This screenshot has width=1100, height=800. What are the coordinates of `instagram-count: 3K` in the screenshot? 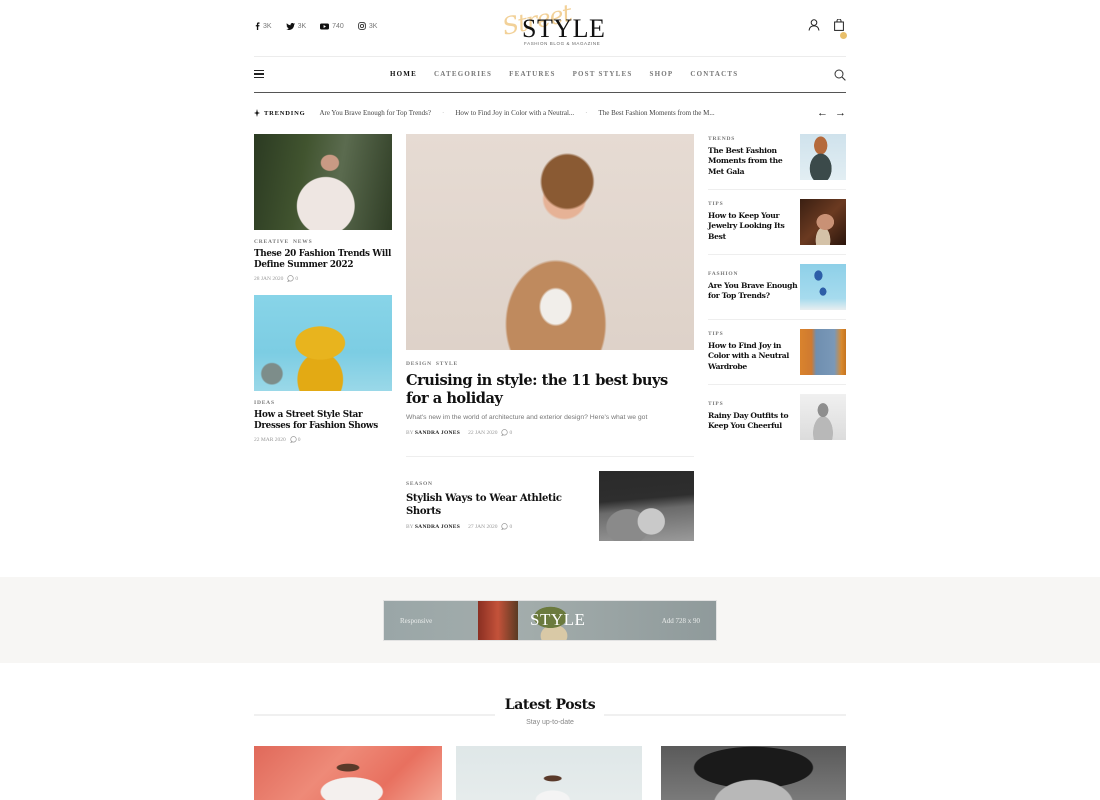 It's located at (373, 26).